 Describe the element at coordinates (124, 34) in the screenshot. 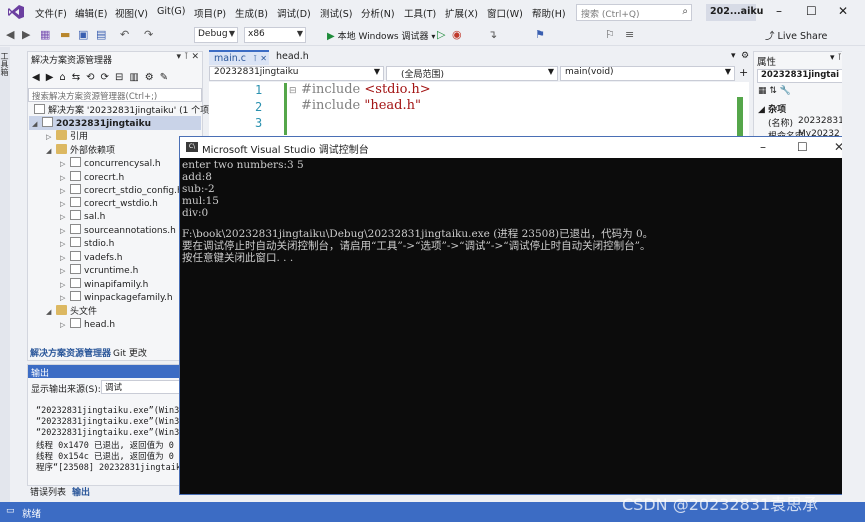

I see `undo-icon: ↶` at that location.